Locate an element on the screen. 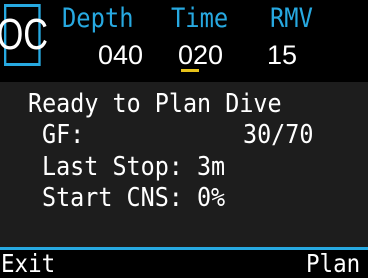 This screenshot has height=278, width=368. gf-label: GF: is located at coordinates (63, 135).